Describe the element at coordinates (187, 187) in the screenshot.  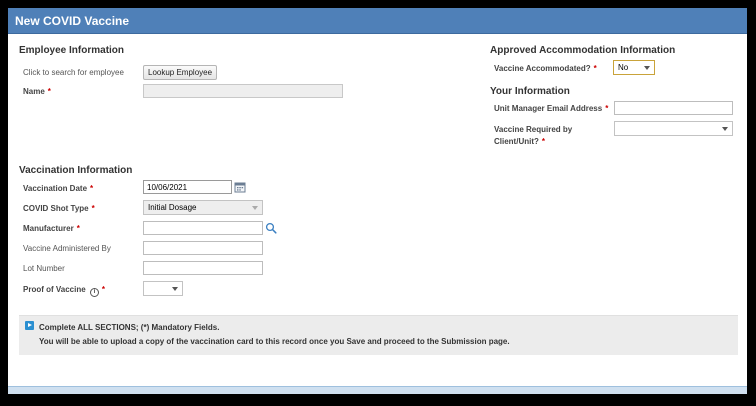
I see `vaccination-date-field: 10/06/2021` at that location.